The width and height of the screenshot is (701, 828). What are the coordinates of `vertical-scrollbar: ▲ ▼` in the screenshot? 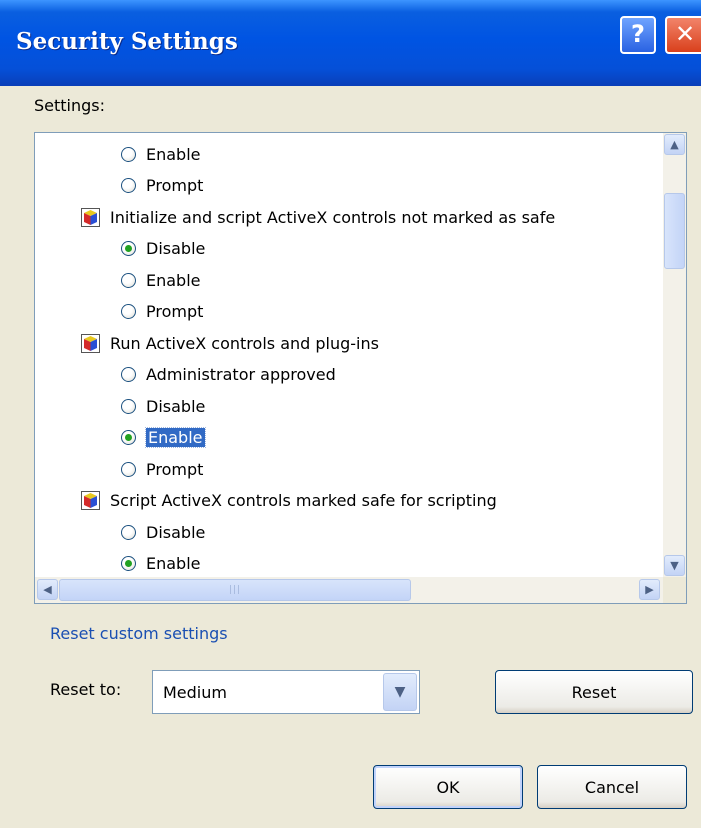 It's located at (674, 355).